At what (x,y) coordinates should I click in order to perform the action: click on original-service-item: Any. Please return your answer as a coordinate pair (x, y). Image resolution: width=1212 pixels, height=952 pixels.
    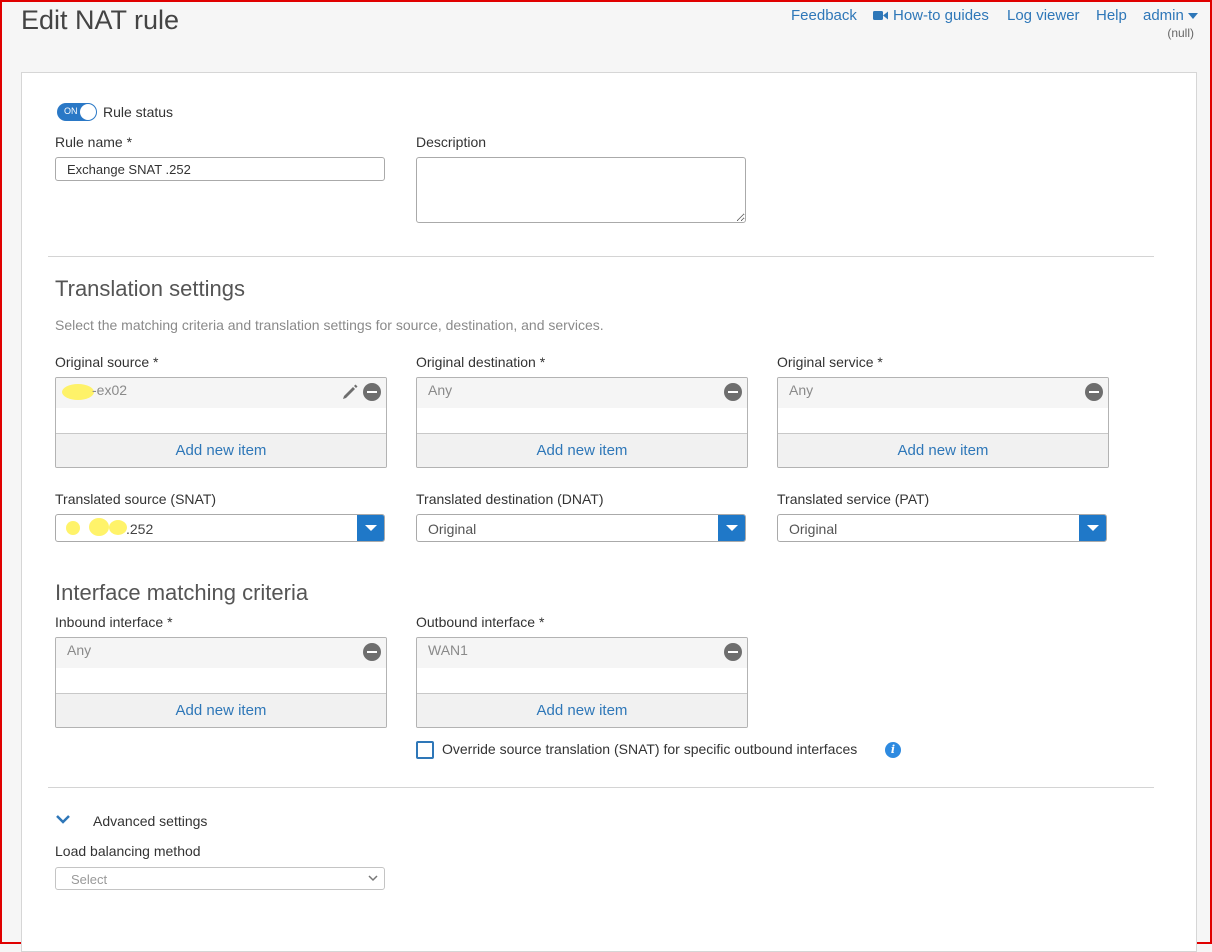
    Looking at the image, I should click on (943, 393).